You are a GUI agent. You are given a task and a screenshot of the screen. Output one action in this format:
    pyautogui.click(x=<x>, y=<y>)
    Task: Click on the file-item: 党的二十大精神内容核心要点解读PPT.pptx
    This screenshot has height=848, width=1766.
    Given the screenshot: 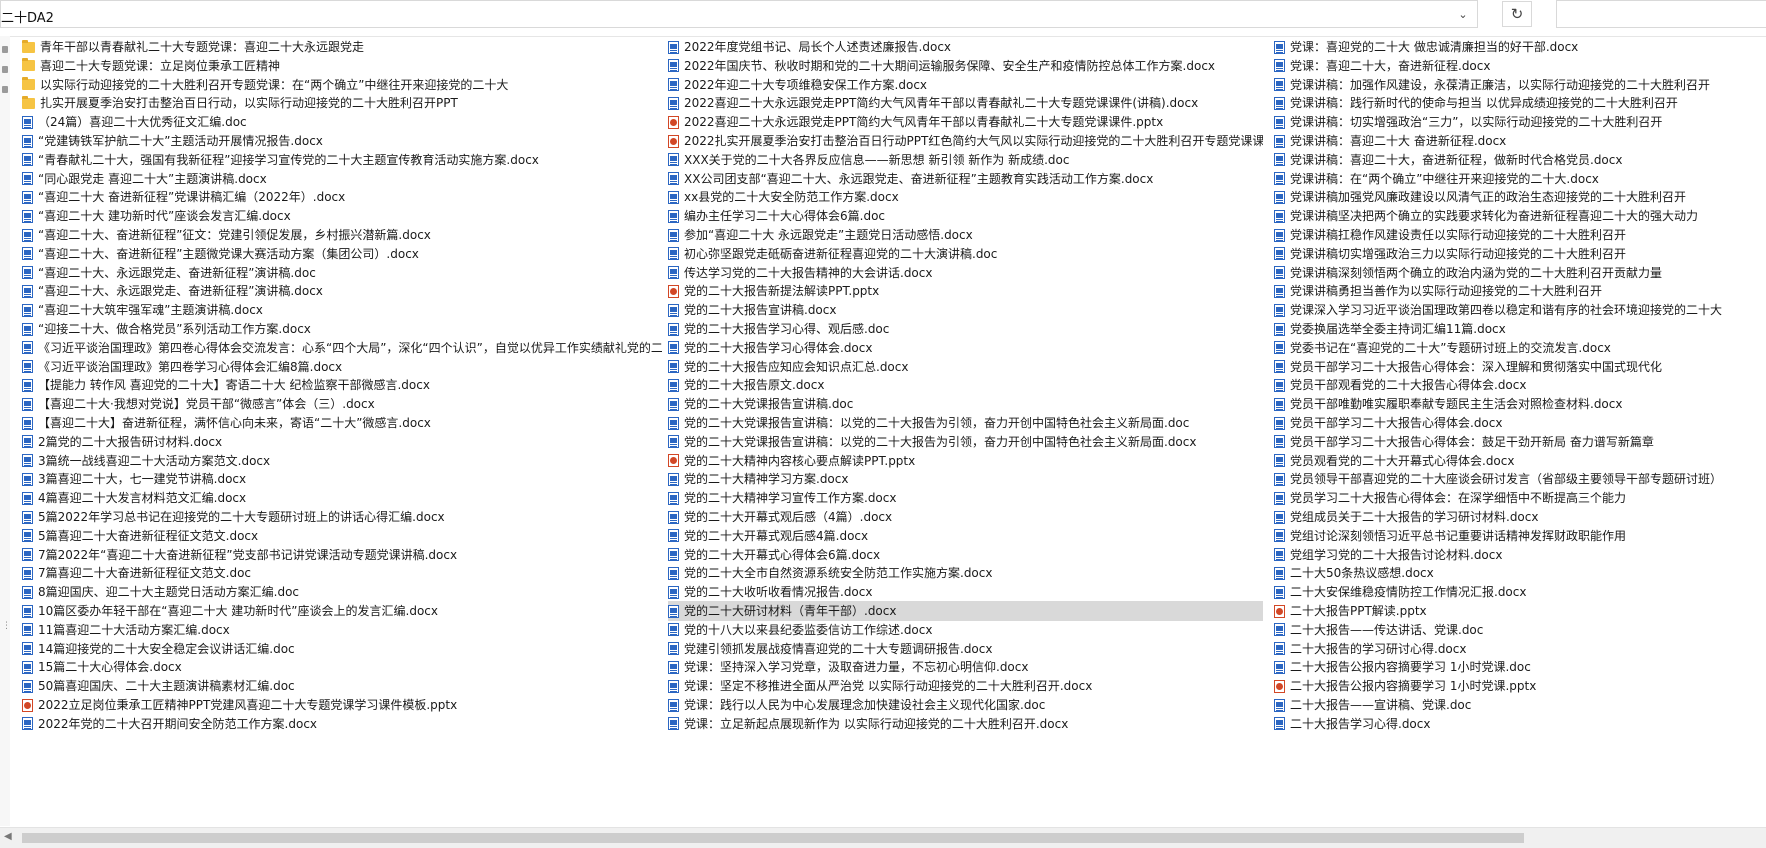 What is the action you would take?
    pyautogui.click(x=965, y=461)
    